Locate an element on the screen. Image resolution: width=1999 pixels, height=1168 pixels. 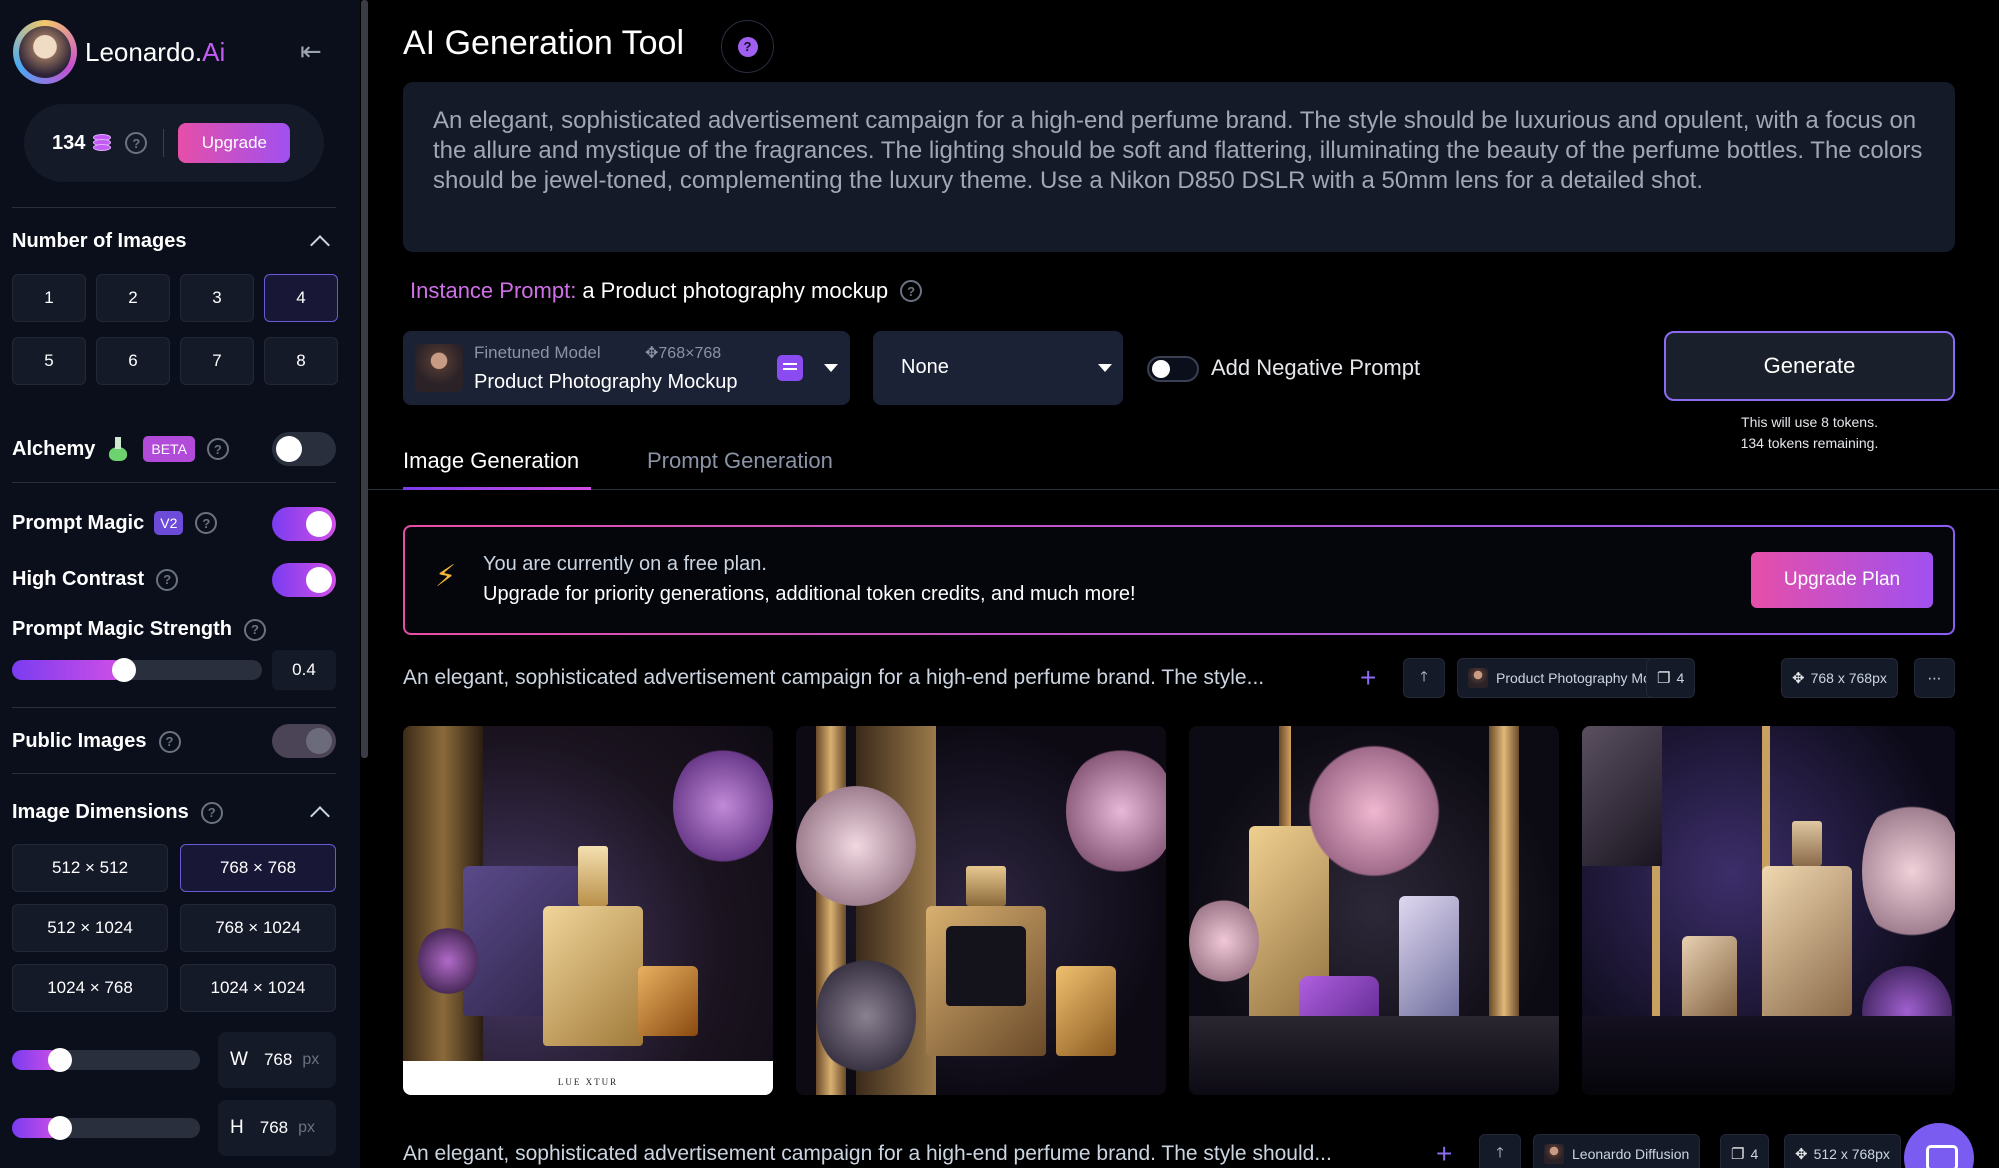
images-icon: ❐ is located at coordinates (1664, 678).